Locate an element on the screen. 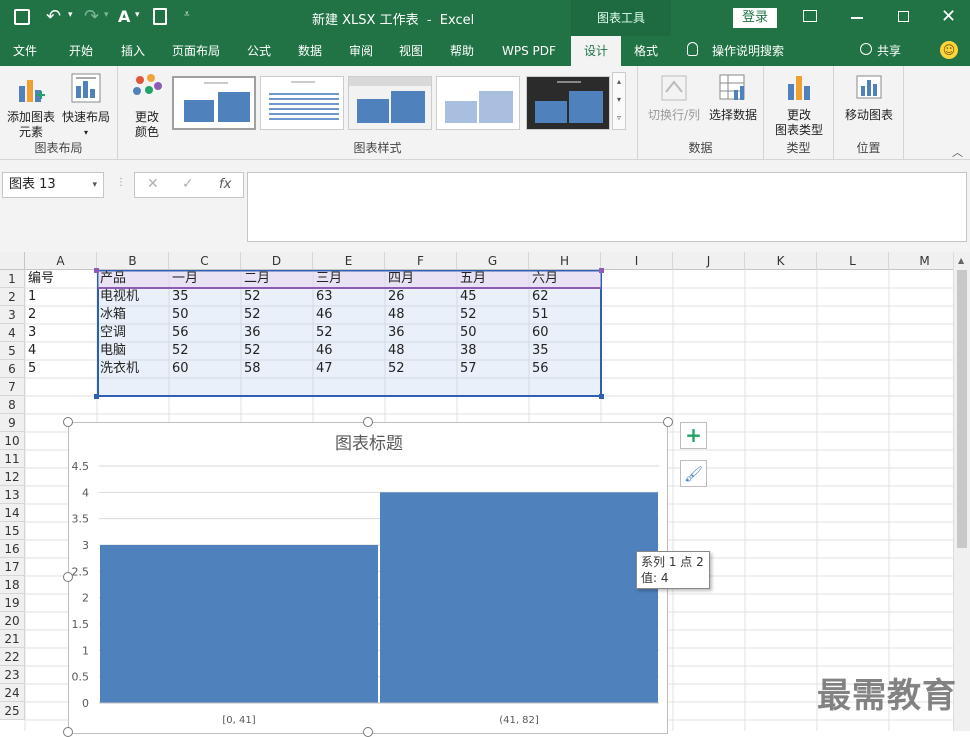 Image resolution: width=970 pixels, height=737 pixels. cell-F2: 26 is located at coordinates (421, 297).